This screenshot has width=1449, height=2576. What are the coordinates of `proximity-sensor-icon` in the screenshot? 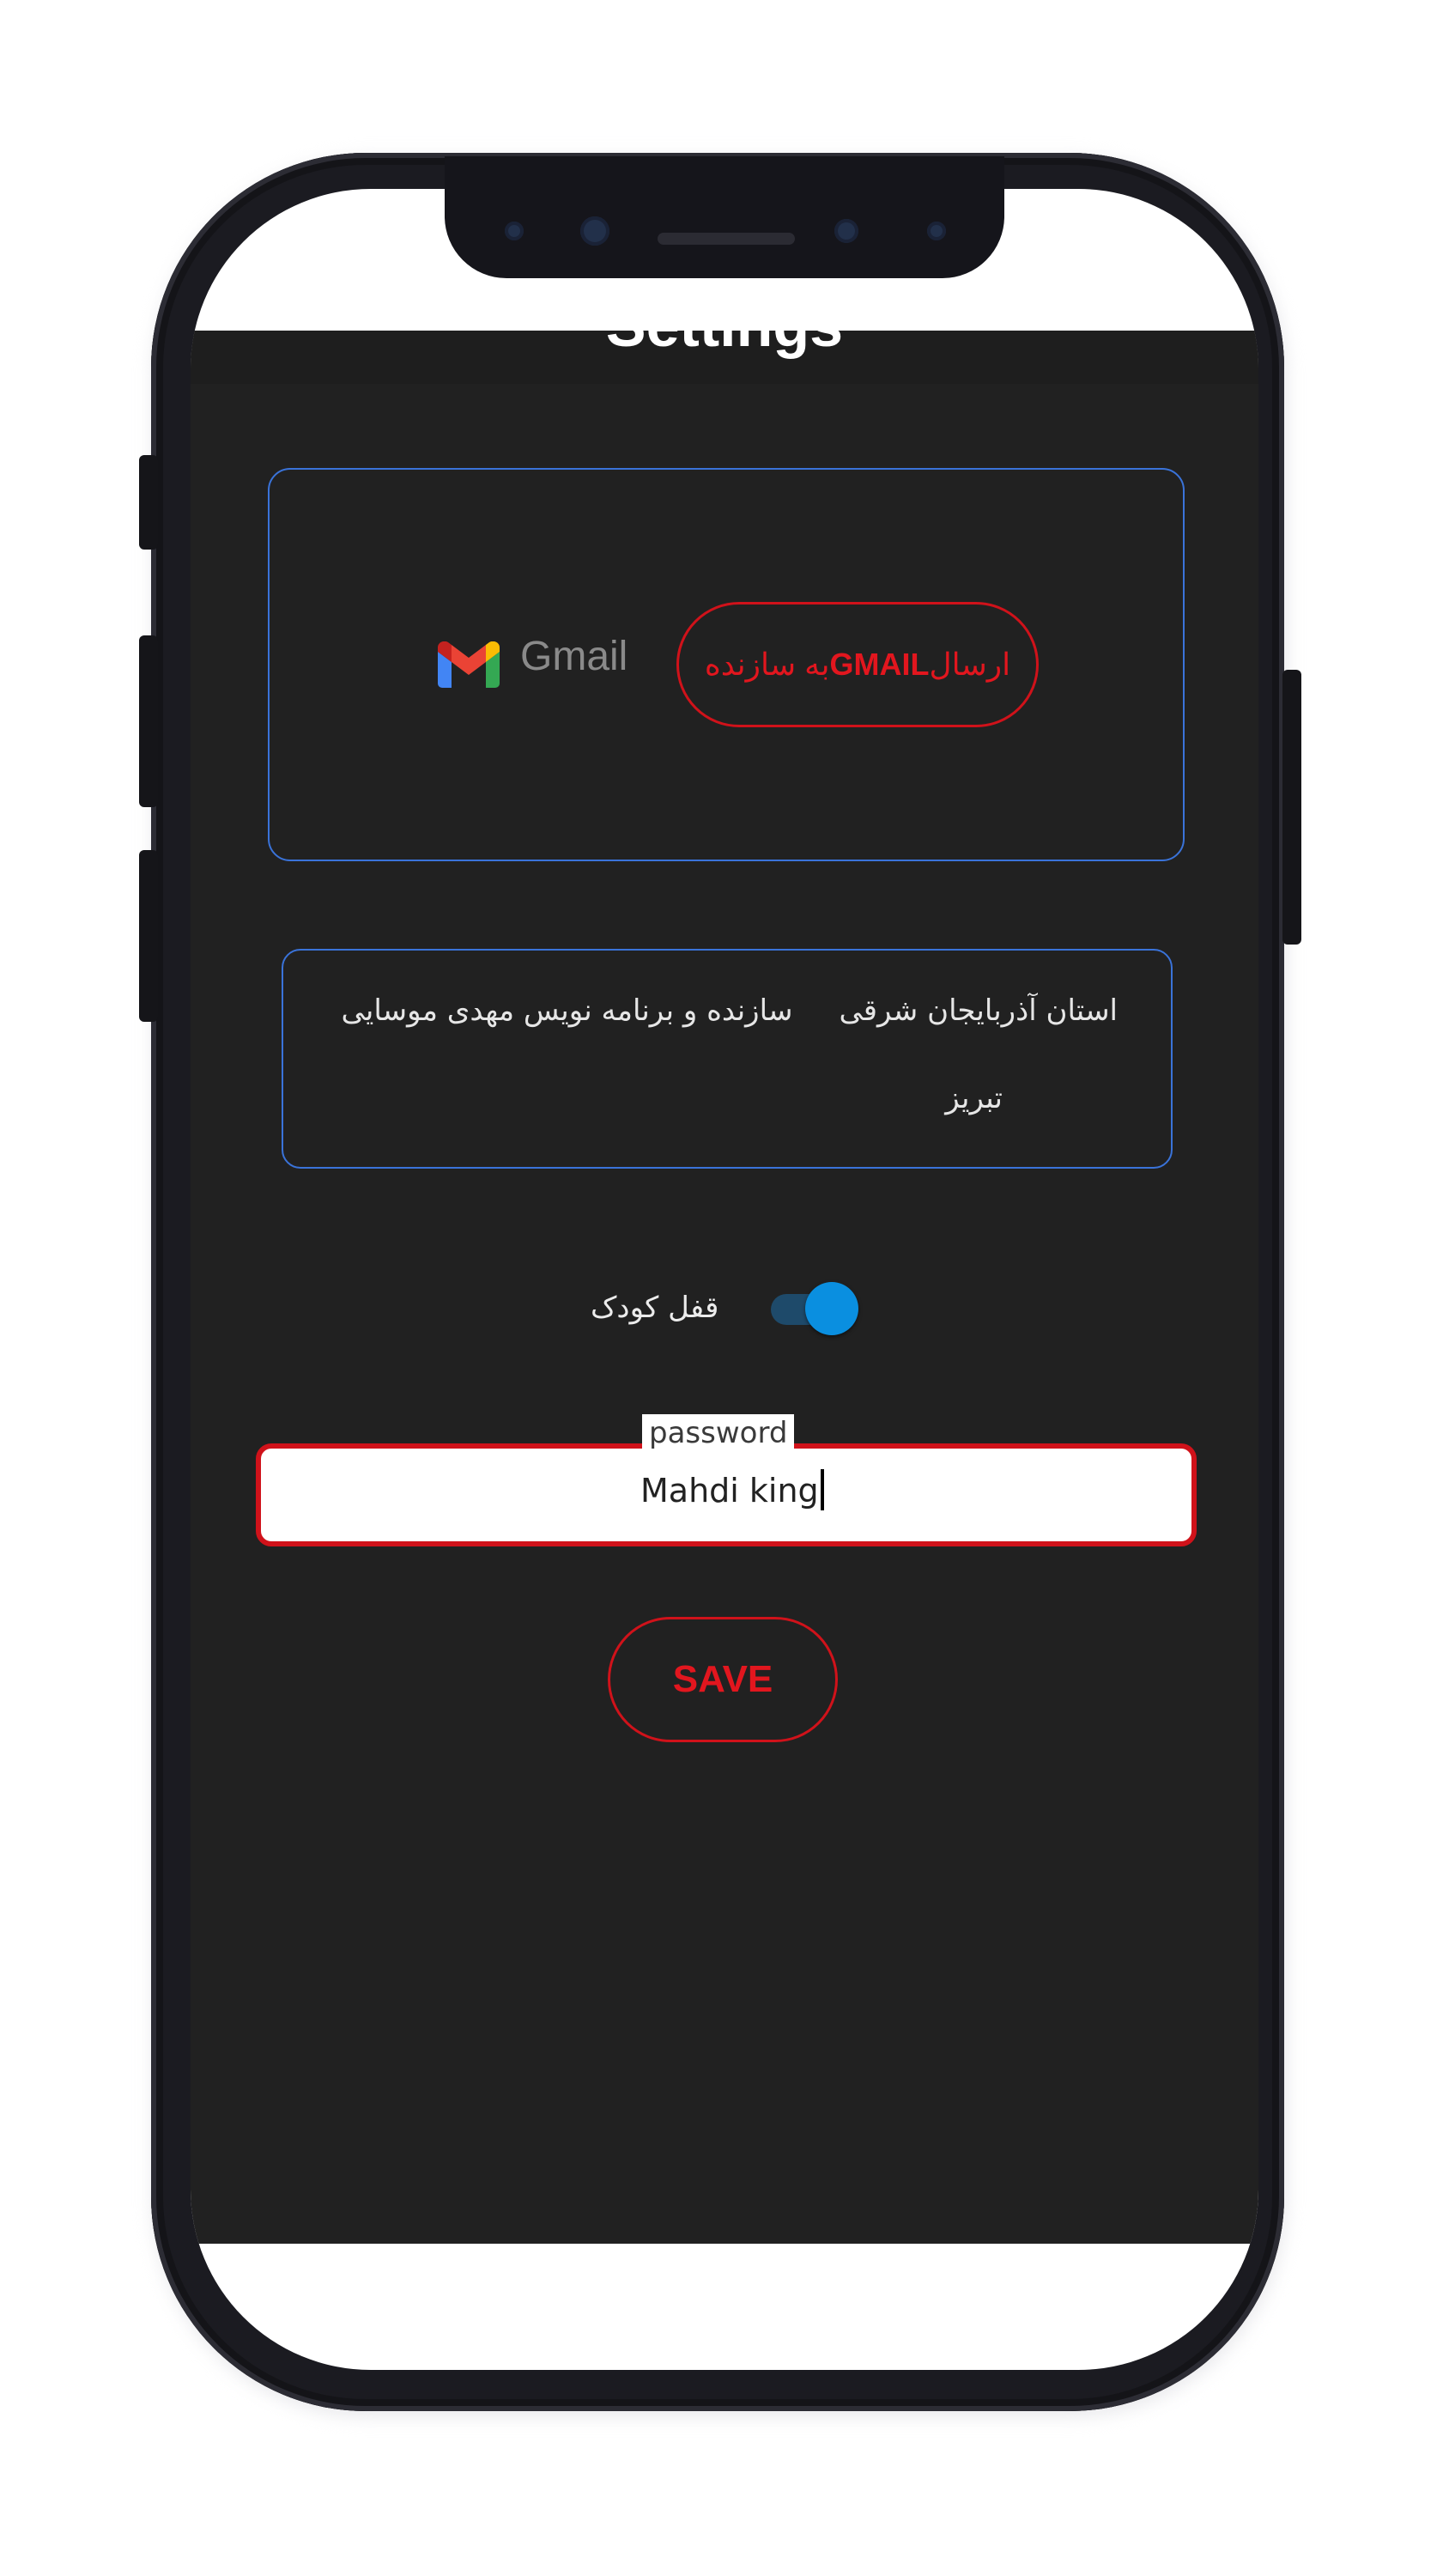 It's located at (936, 231).